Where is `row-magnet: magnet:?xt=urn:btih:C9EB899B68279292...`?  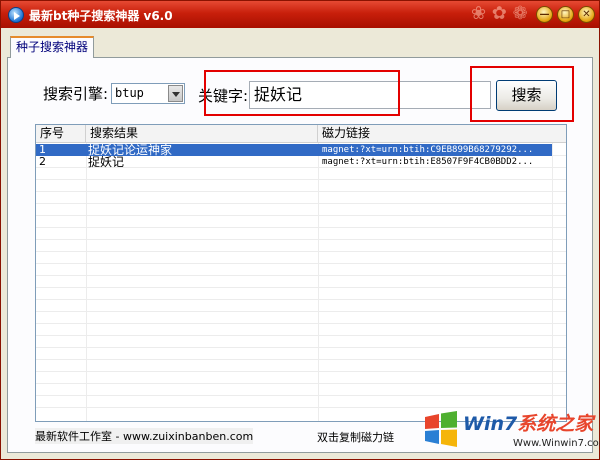 row-magnet: magnet:?xt=urn:btih:C9EB899B68279292... is located at coordinates (428, 150).